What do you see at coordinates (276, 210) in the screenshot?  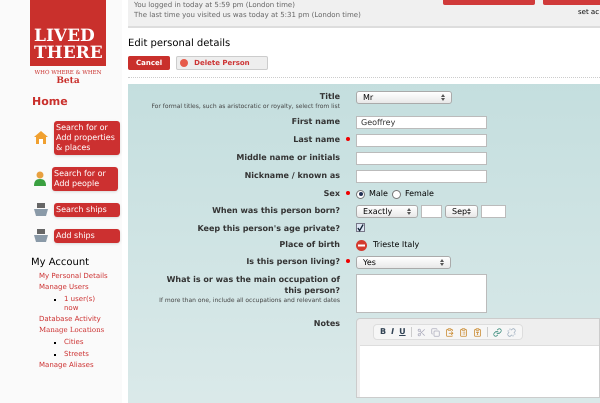 I see `field-label: When was this person born?` at bounding box center [276, 210].